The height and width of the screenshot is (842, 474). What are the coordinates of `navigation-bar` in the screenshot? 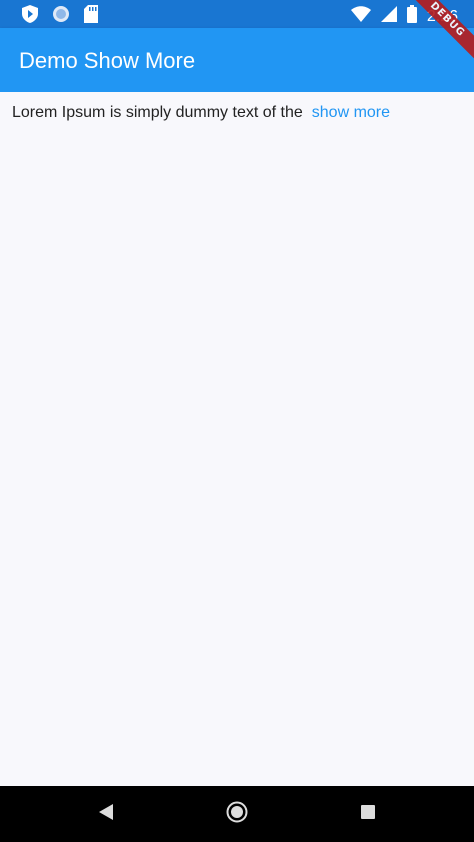 It's located at (237, 814).